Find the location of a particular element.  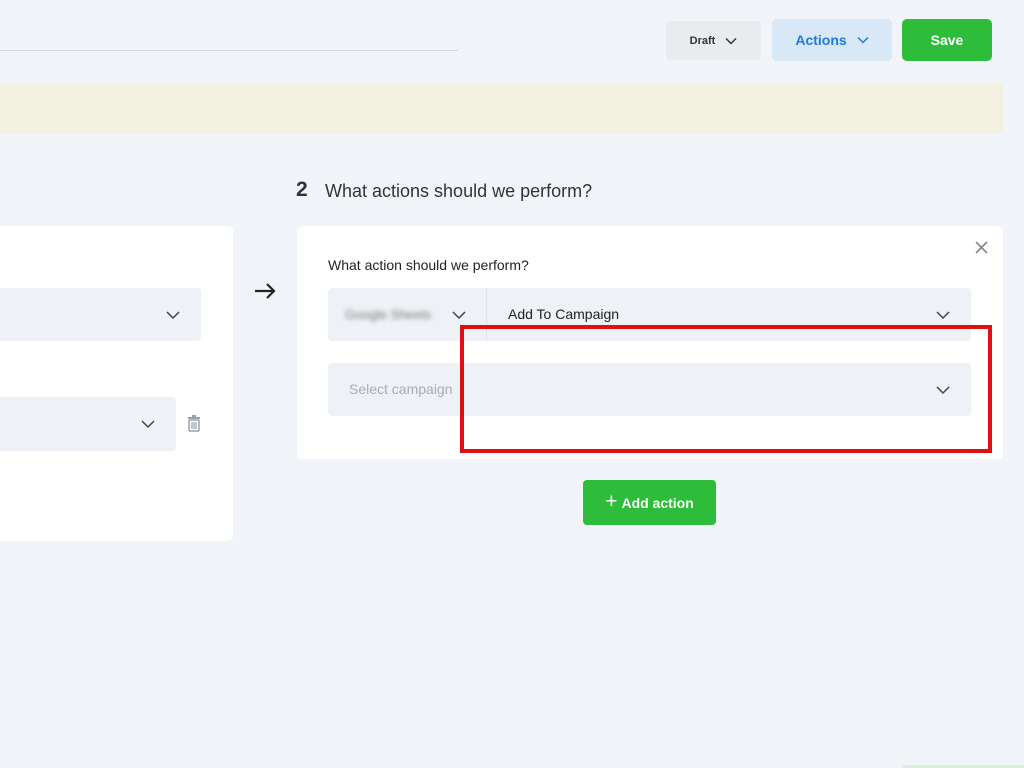

notice-banner is located at coordinates (501, 108).